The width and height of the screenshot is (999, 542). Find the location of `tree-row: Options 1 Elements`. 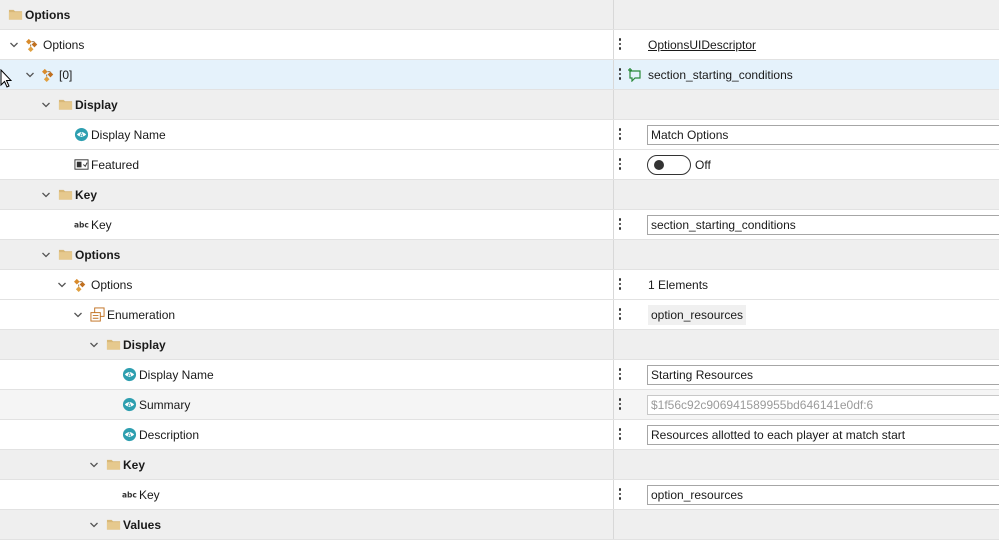

tree-row: Options 1 Elements is located at coordinates (499, 285).